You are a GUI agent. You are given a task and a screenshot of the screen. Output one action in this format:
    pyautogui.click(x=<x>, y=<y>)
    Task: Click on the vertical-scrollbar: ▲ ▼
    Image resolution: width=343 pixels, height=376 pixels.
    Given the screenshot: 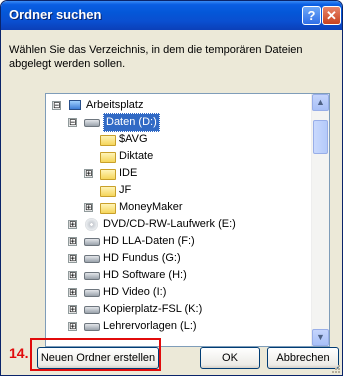 What is the action you would take?
    pyautogui.click(x=320, y=220)
    